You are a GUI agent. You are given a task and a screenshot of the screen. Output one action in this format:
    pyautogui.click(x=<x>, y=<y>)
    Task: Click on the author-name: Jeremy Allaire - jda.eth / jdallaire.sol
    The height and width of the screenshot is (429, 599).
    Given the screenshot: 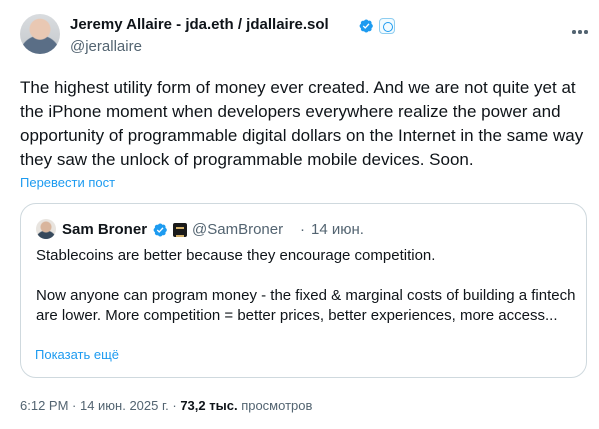 What is the action you would take?
    pyautogui.click(x=199, y=24)
    